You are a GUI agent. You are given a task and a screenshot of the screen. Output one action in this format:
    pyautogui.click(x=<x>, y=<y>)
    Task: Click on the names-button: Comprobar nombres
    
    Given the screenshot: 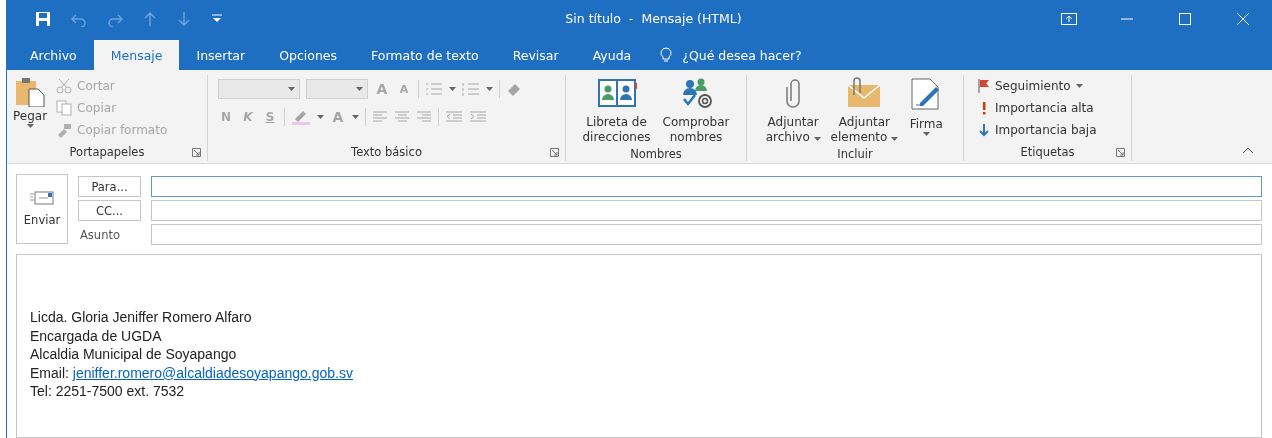 What is the action you would take?
    pyautogui.click(x=696, y=130)
    